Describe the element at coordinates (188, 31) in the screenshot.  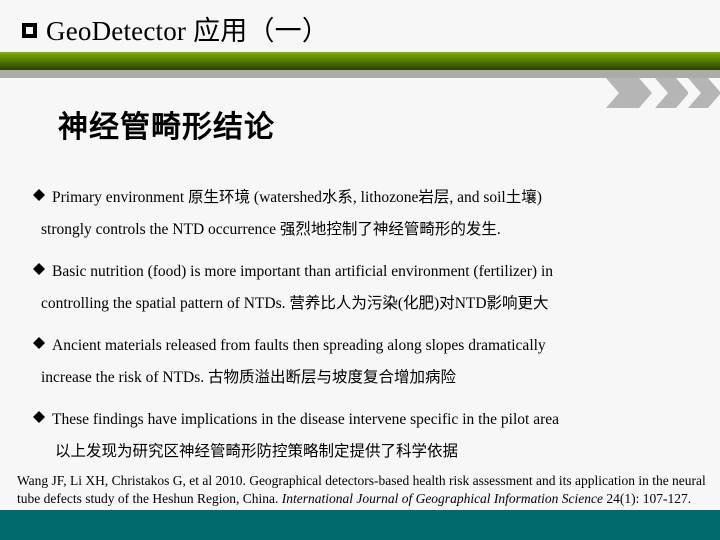
I see `page-title-text: GeoDetector 应用（一）` at that location.